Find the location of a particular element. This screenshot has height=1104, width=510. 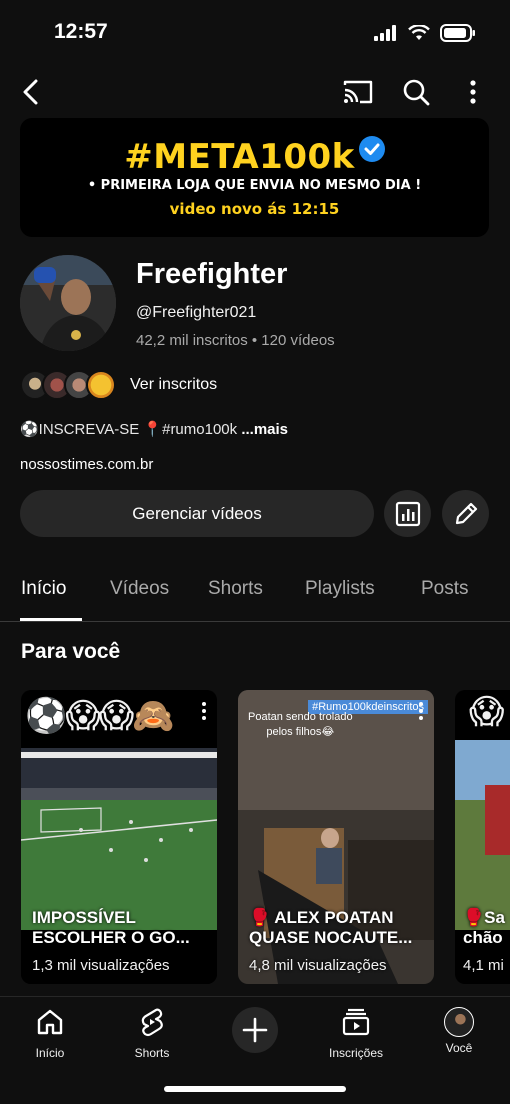

banner-subtitle: • PRIMEIRA LOJA QUE ENVIA NO MESMO DIA ! is located at coordinates (254, 185).